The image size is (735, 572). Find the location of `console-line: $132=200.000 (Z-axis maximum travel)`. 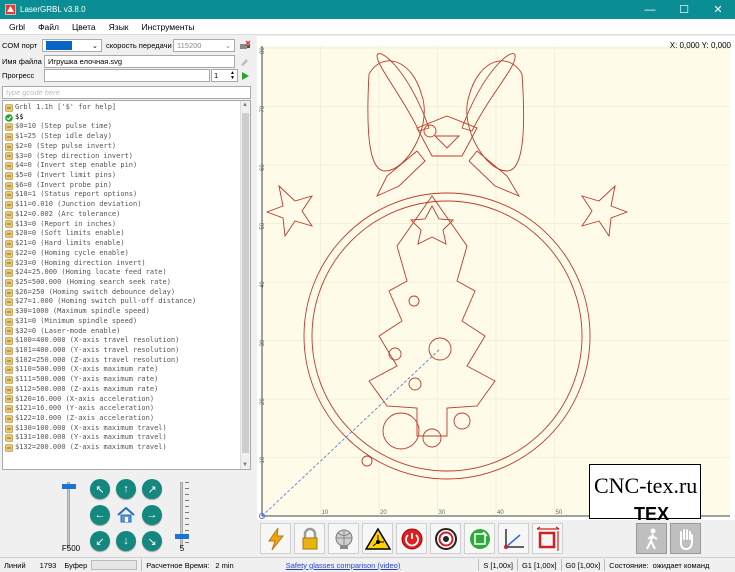

console-line: $132=200.000 (Z-axis maximum travel) is located at coordinates (122, 448).